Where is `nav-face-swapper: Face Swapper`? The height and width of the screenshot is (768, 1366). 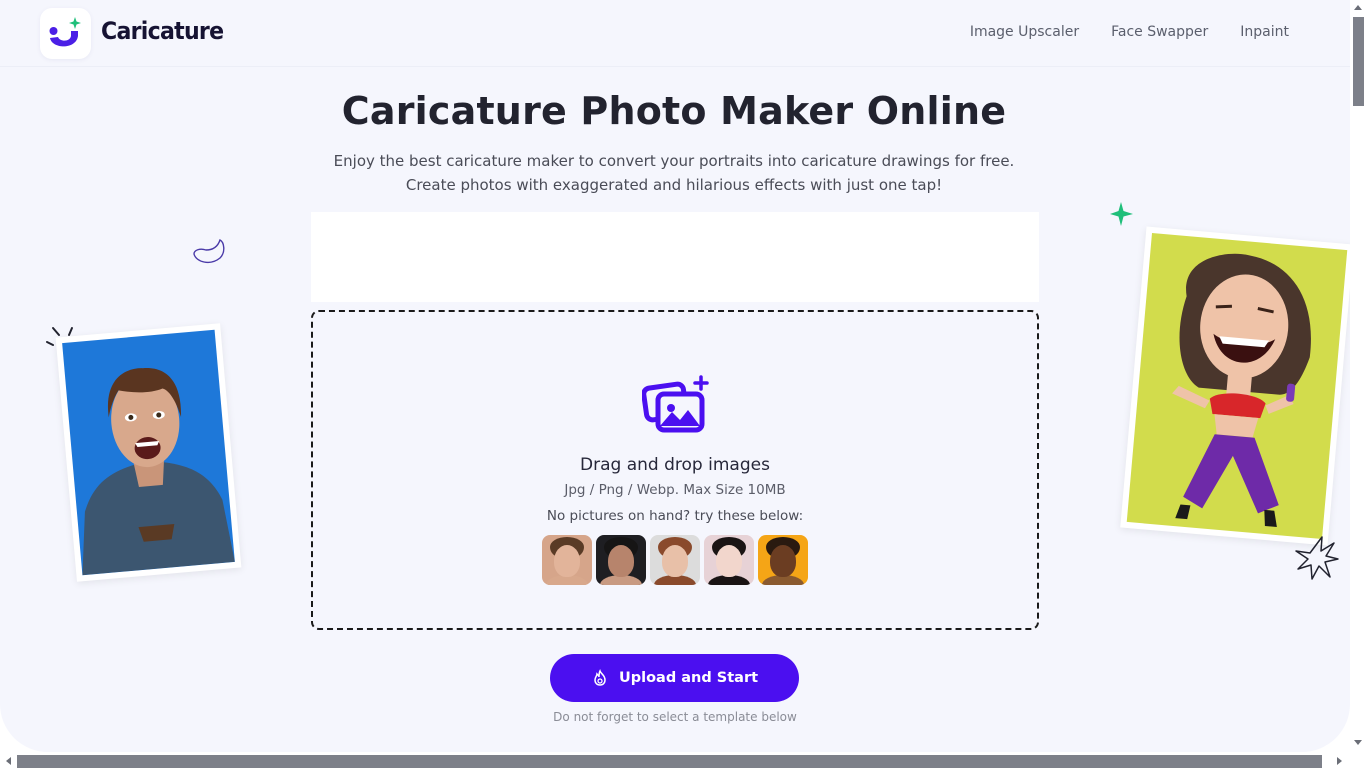 nav-face-swapper: Face Swapper is located at coordinates (1159, 32).